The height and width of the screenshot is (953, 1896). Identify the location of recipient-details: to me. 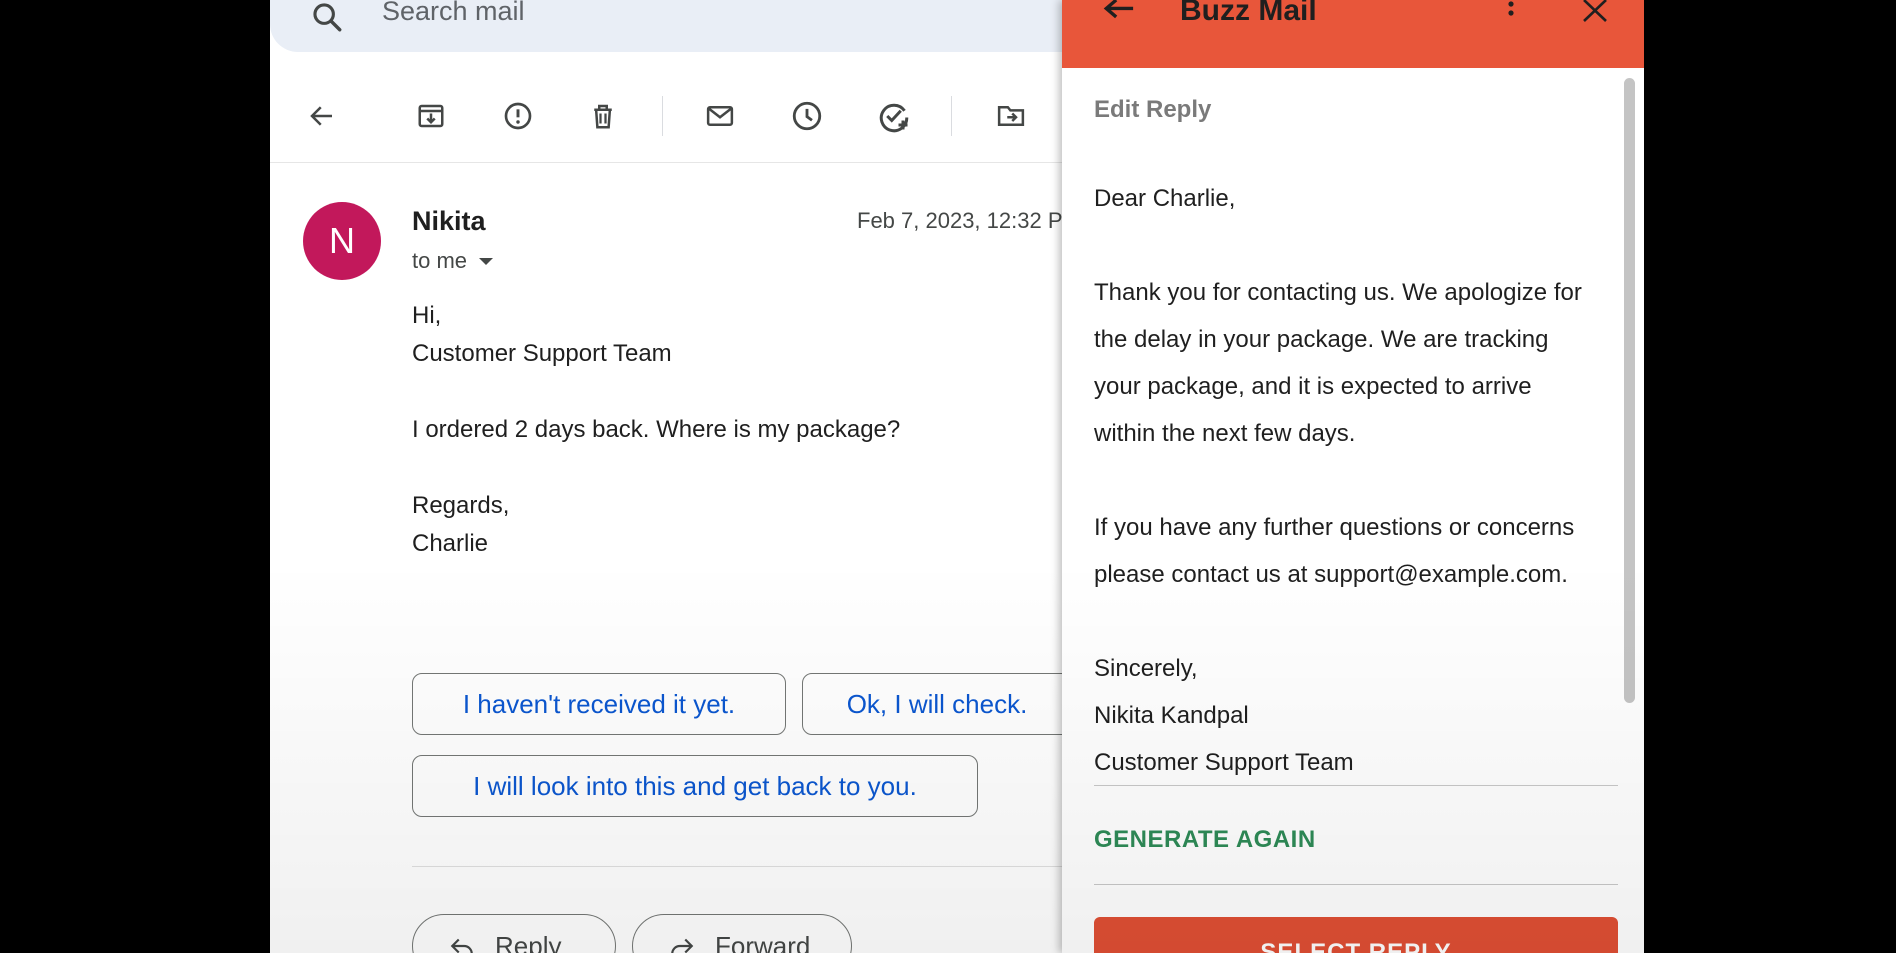
(453, 261).